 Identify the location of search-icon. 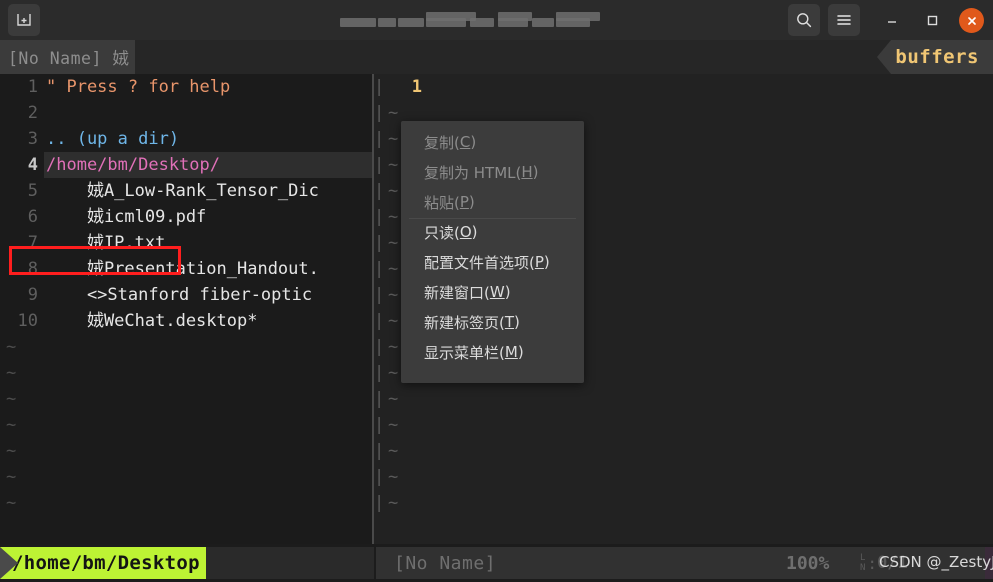
(804, 20).